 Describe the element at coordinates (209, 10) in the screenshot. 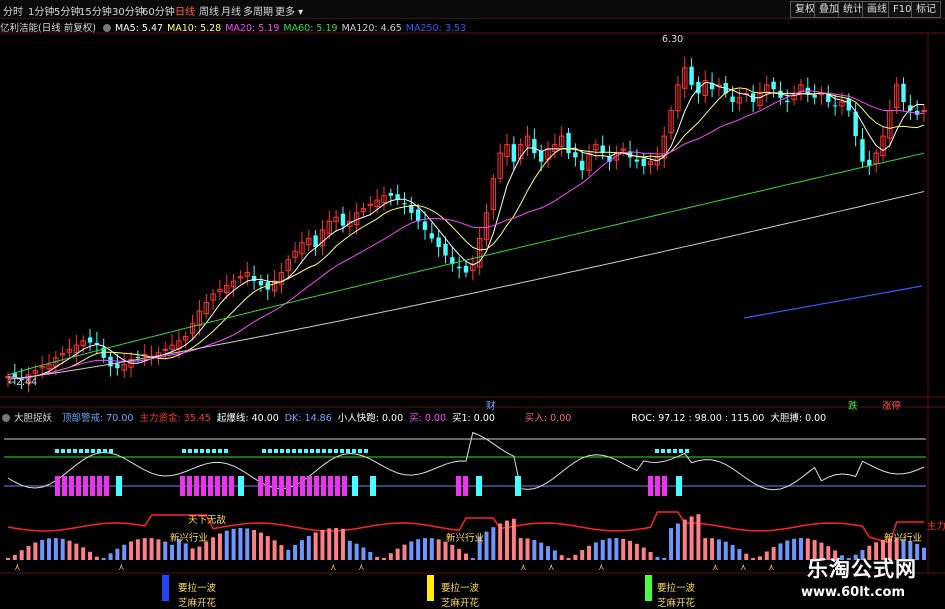

I see `period-button-7: 周线` at that location.